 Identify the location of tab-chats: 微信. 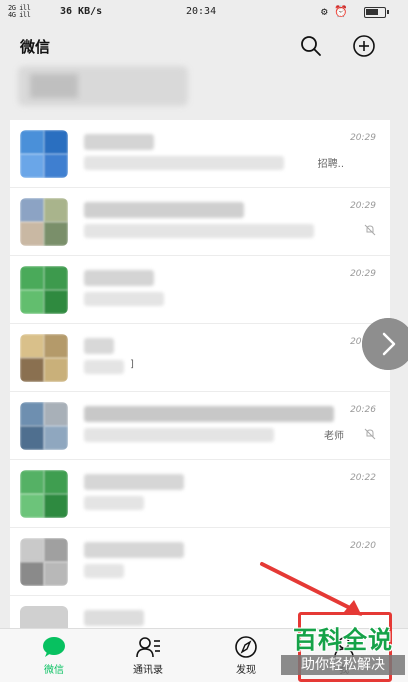
(54, 658).